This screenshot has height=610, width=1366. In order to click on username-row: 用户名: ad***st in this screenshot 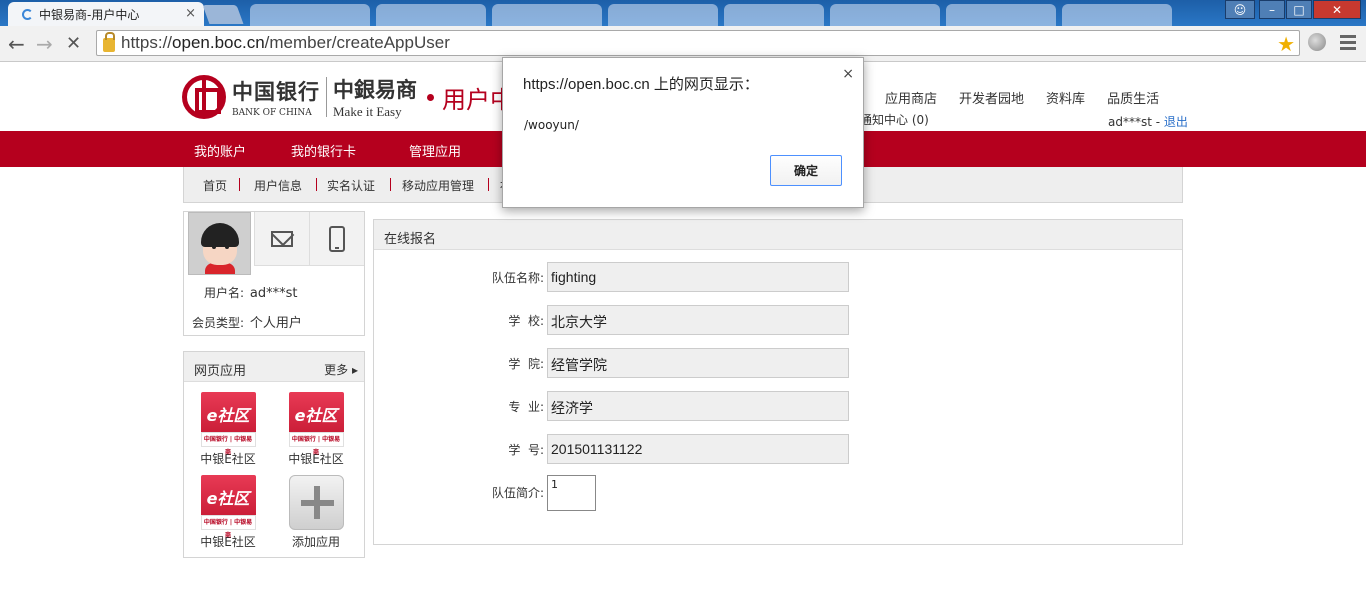, I will do `click(251, 293)`.